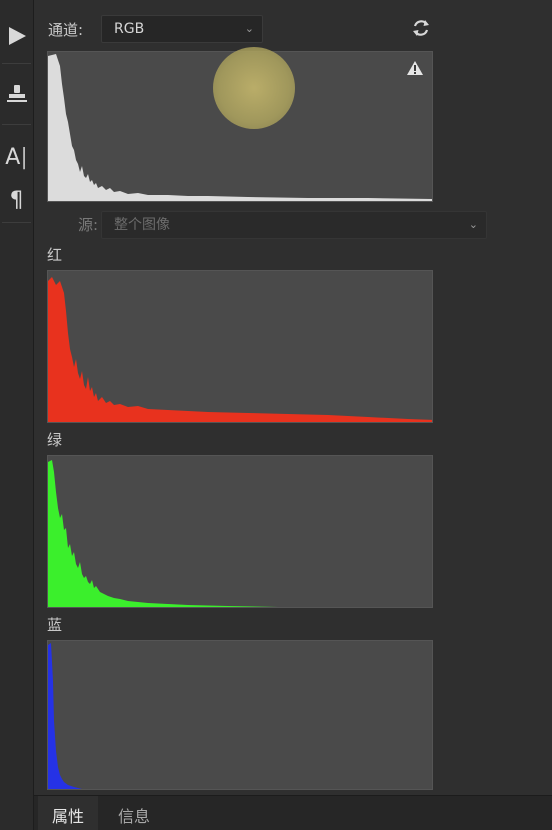 Image resolution: width=552 pixels, height=830 pixels. What do you see at coordinates (129, 29) in the screenshot?
I see `channel-value: RGB` at bounding box center [129, 29].